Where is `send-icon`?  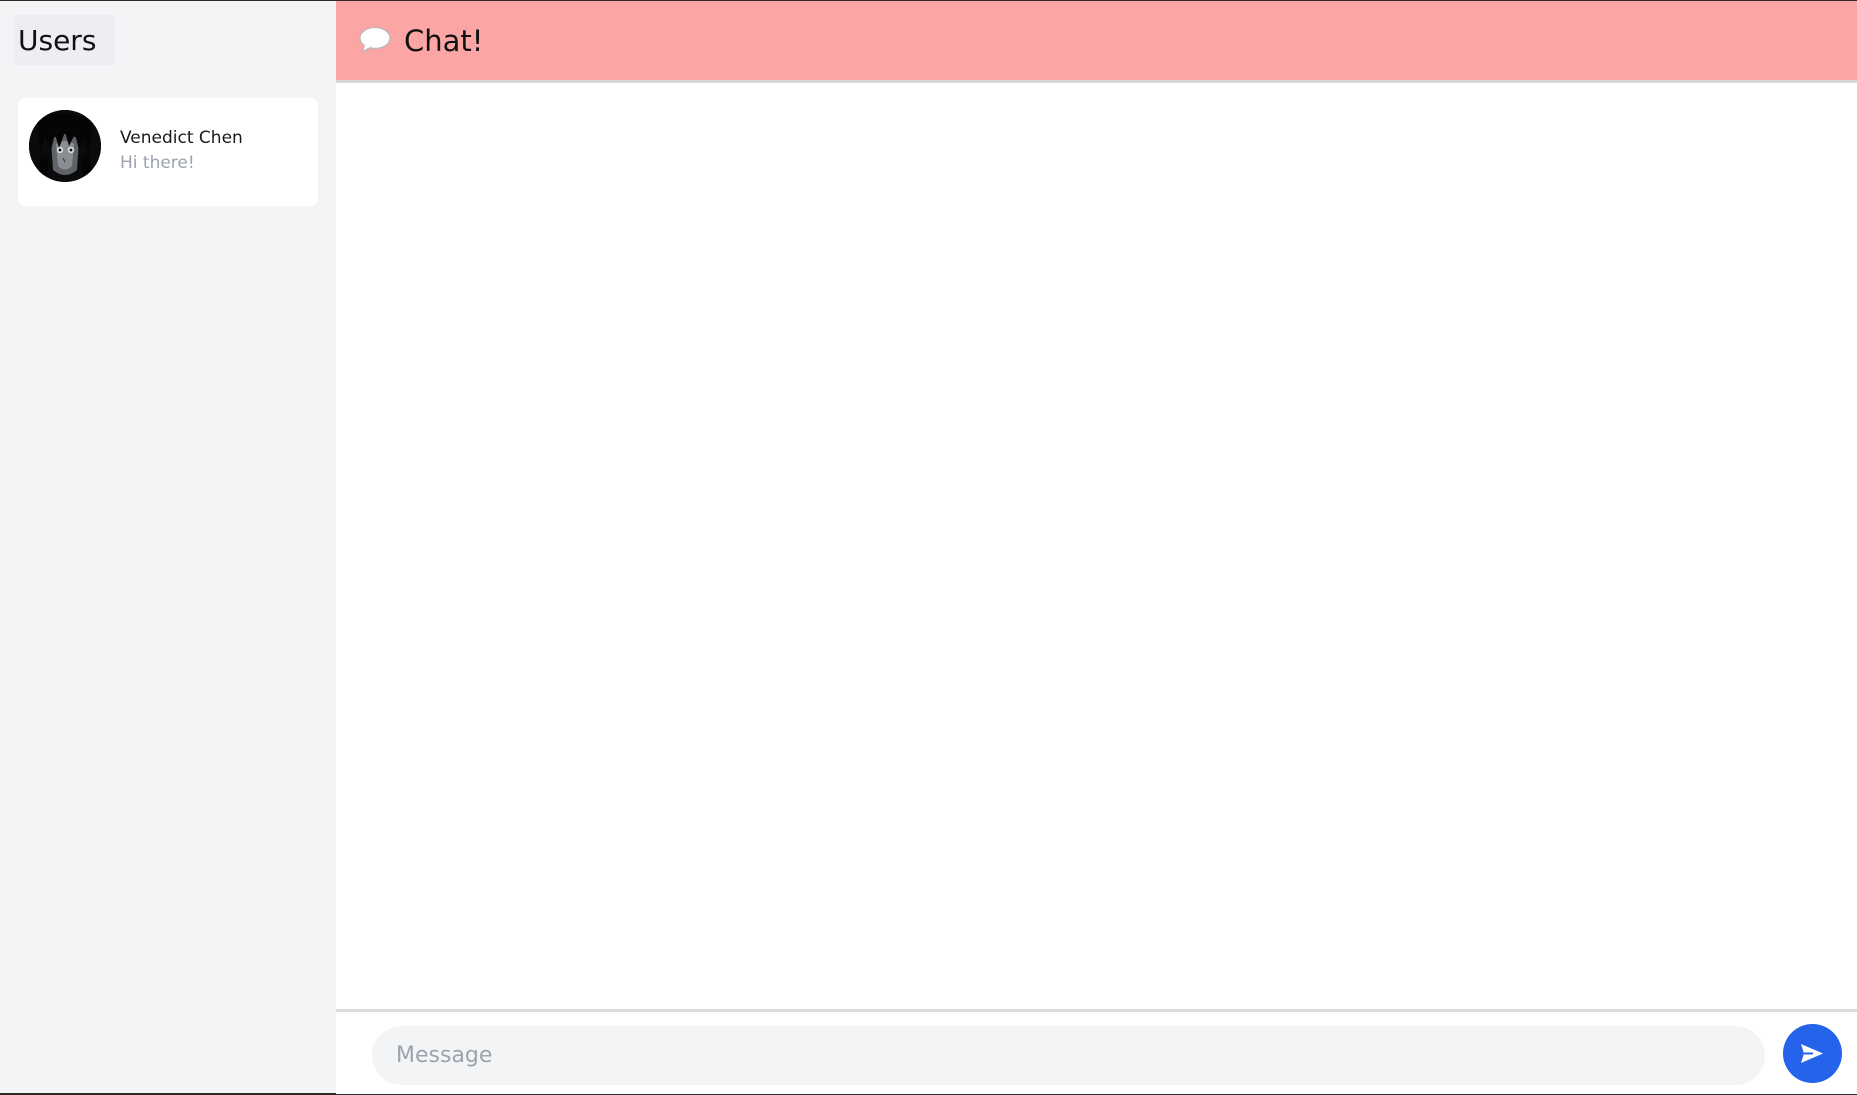 send-icon is located at coordinates (1812, 1053).